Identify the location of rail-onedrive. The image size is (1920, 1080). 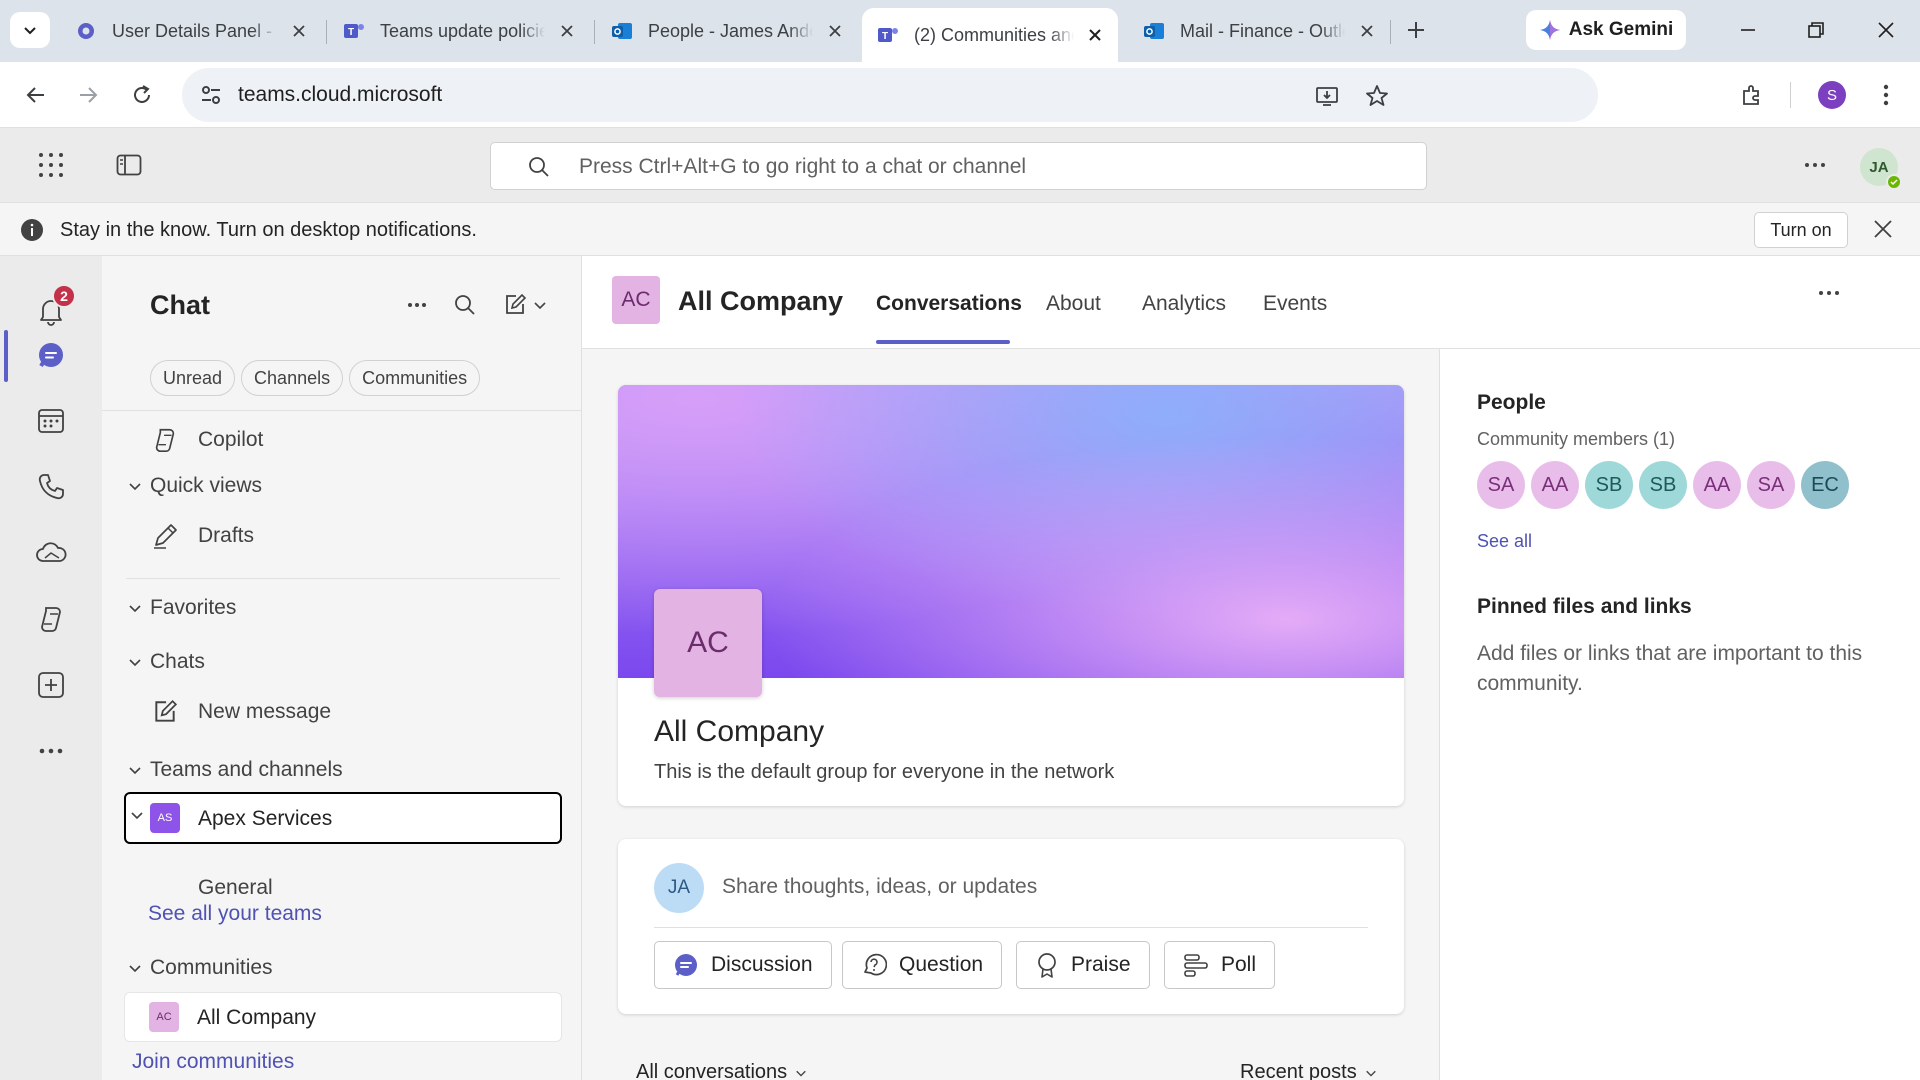
(51, 553).